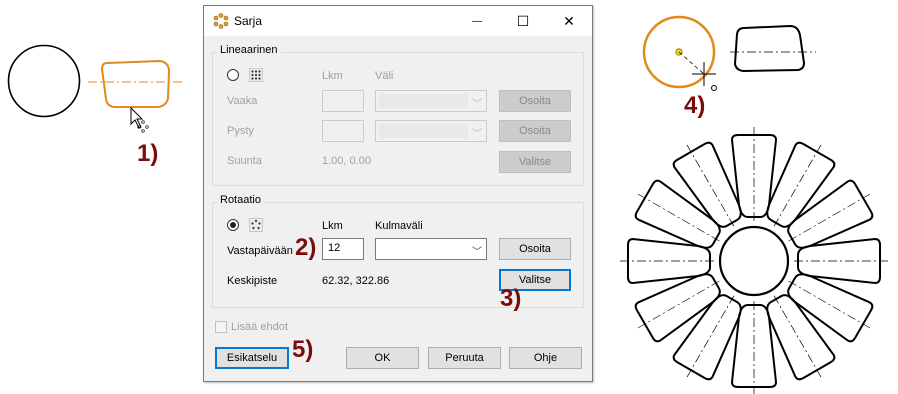  I want to click on rotation-angle-header: Kulmaväli, so click(399, 226).